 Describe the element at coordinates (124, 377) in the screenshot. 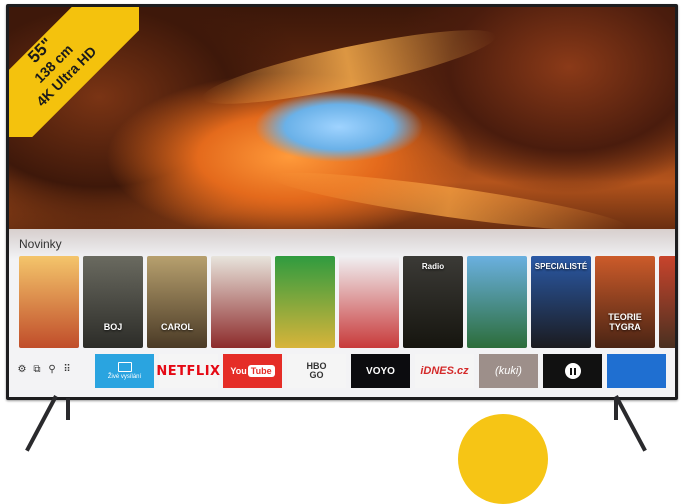

I see `live-tv-label: Živé vysílání` at that location.